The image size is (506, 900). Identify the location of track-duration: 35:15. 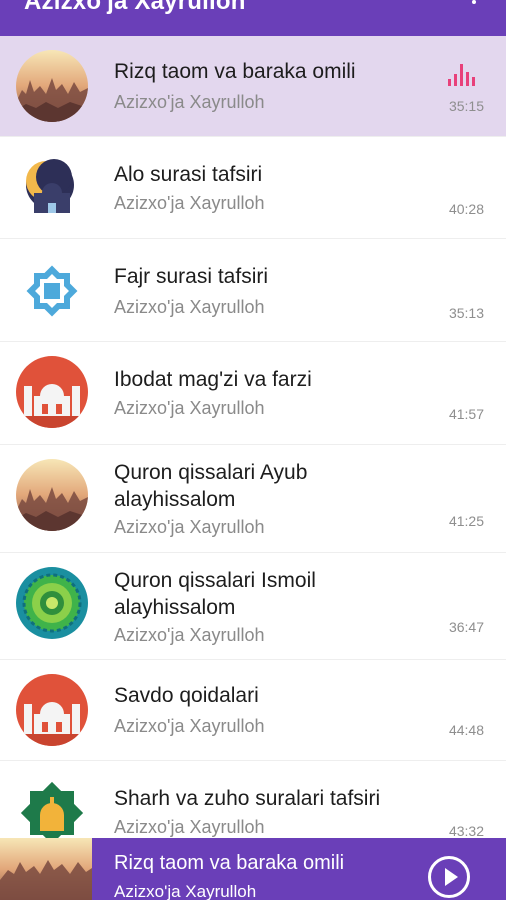
(466, 106).